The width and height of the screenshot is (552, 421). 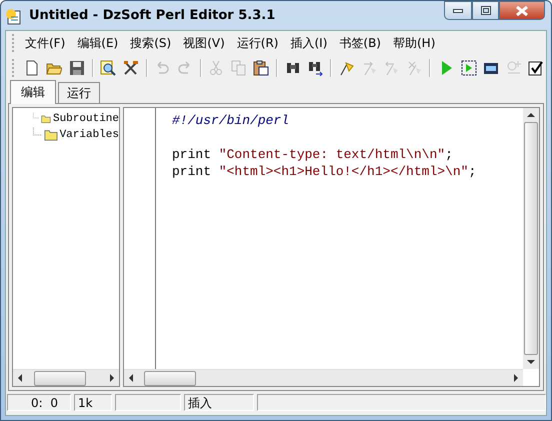 What do you see at coordinates (219, 402) in the screenshot?
I see `edit-mode: 插入` at bounding box center [219, 402].